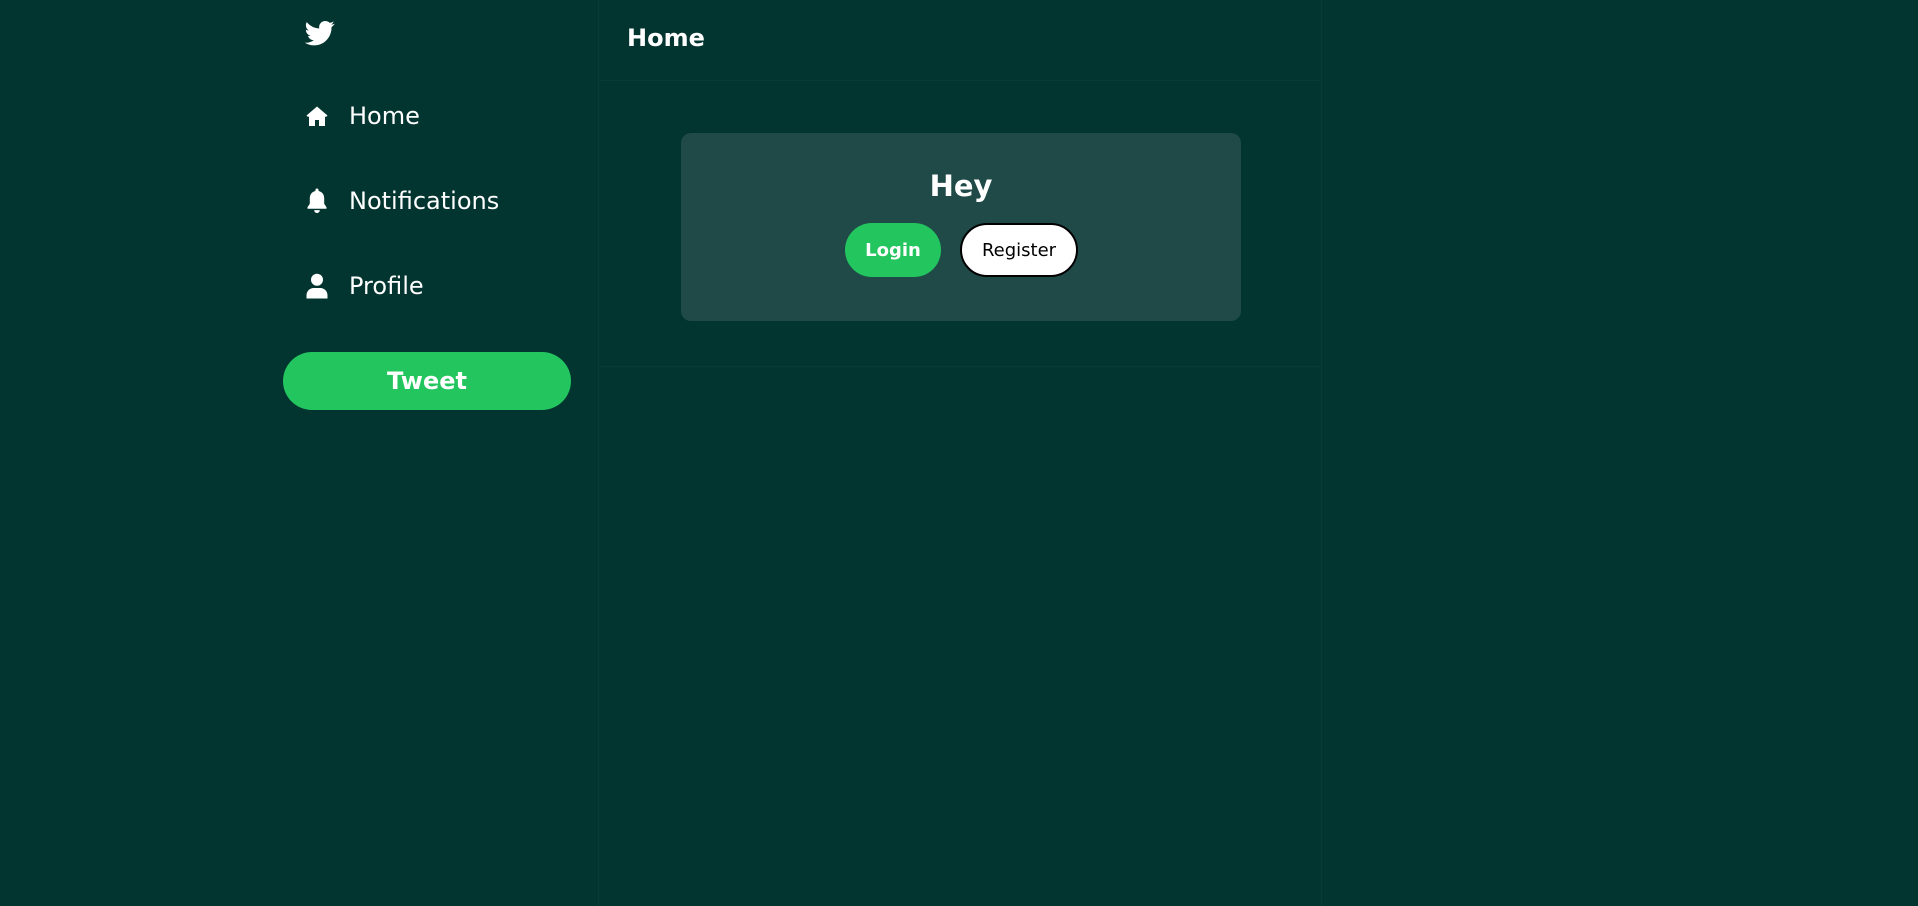  What do you see at coordinates (424, 201) in the screenshot?
I see `sidebar-item-label: Notifications` at bounding box center [424, 201].